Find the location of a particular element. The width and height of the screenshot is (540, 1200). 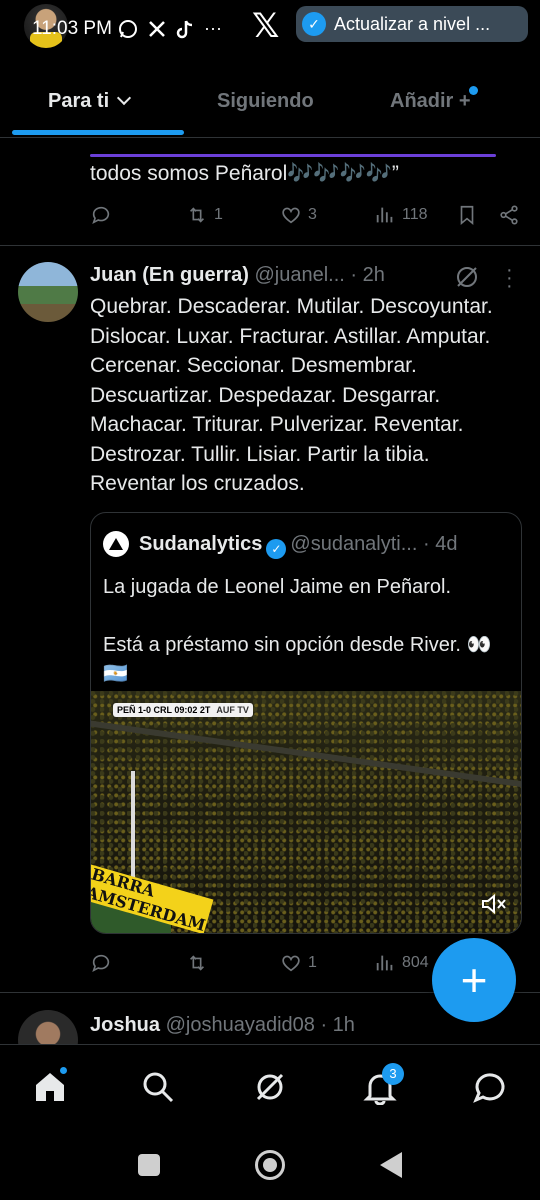

tweet1-actions: 1 3 118 is located at coordinates (305, 219).